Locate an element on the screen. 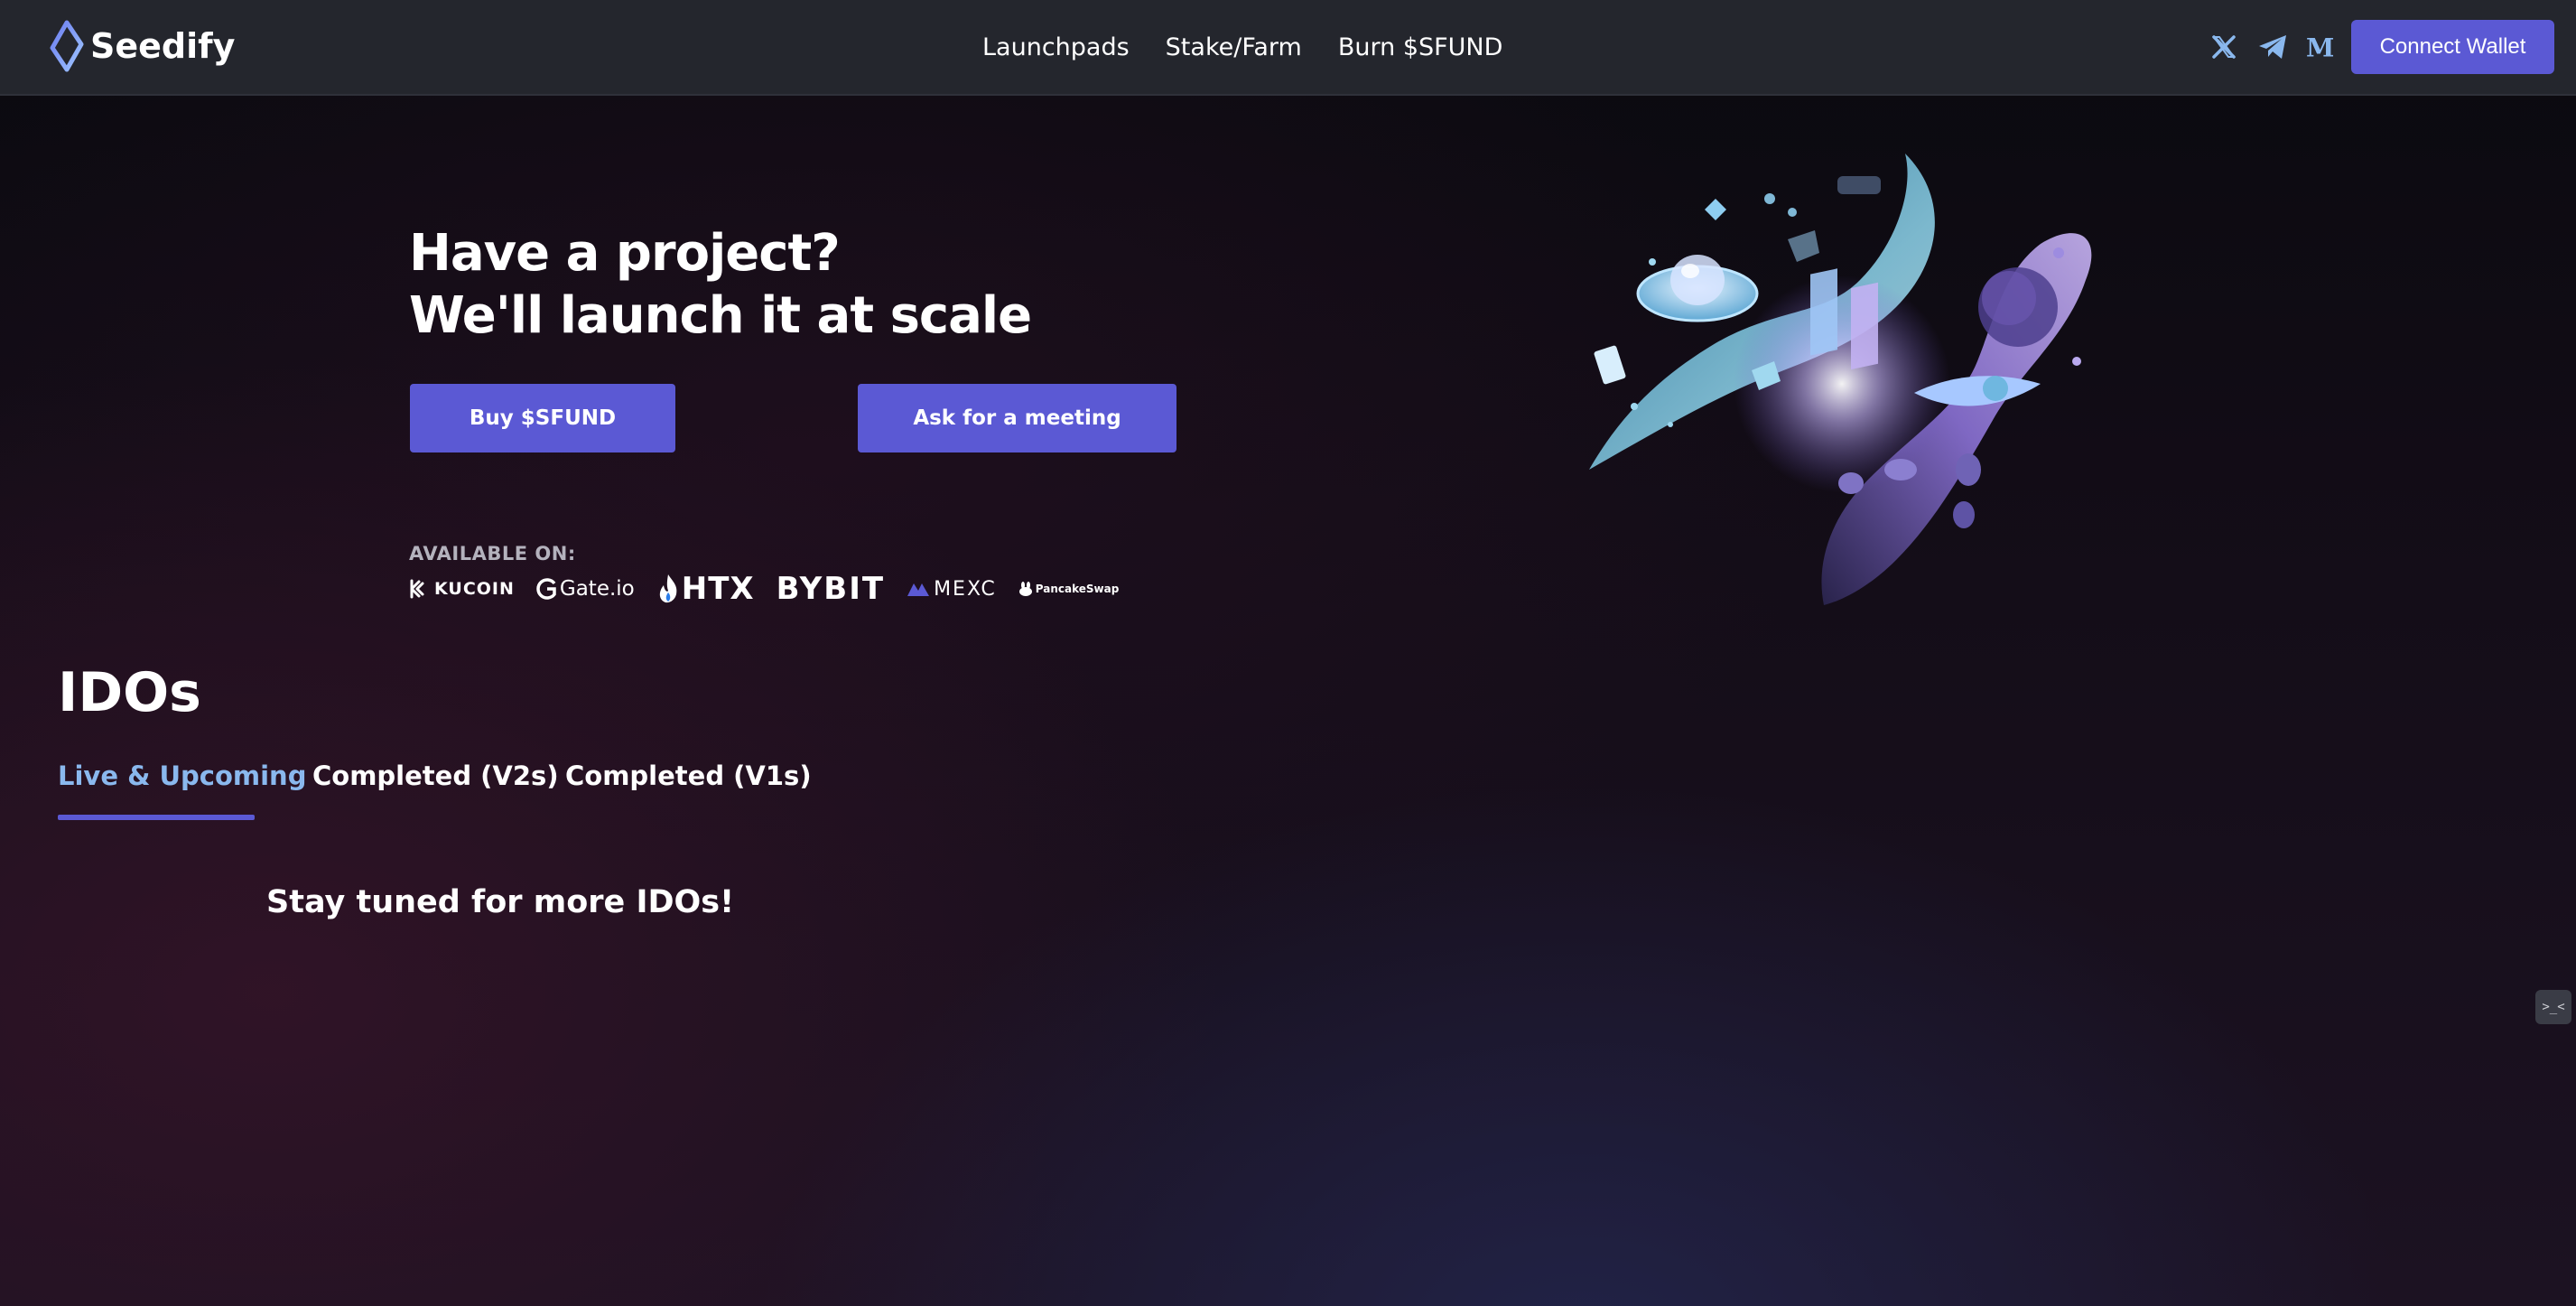 The image size is (2576, 1306). exchange-bybit: BYBIT is located at coordinates (831, 589).